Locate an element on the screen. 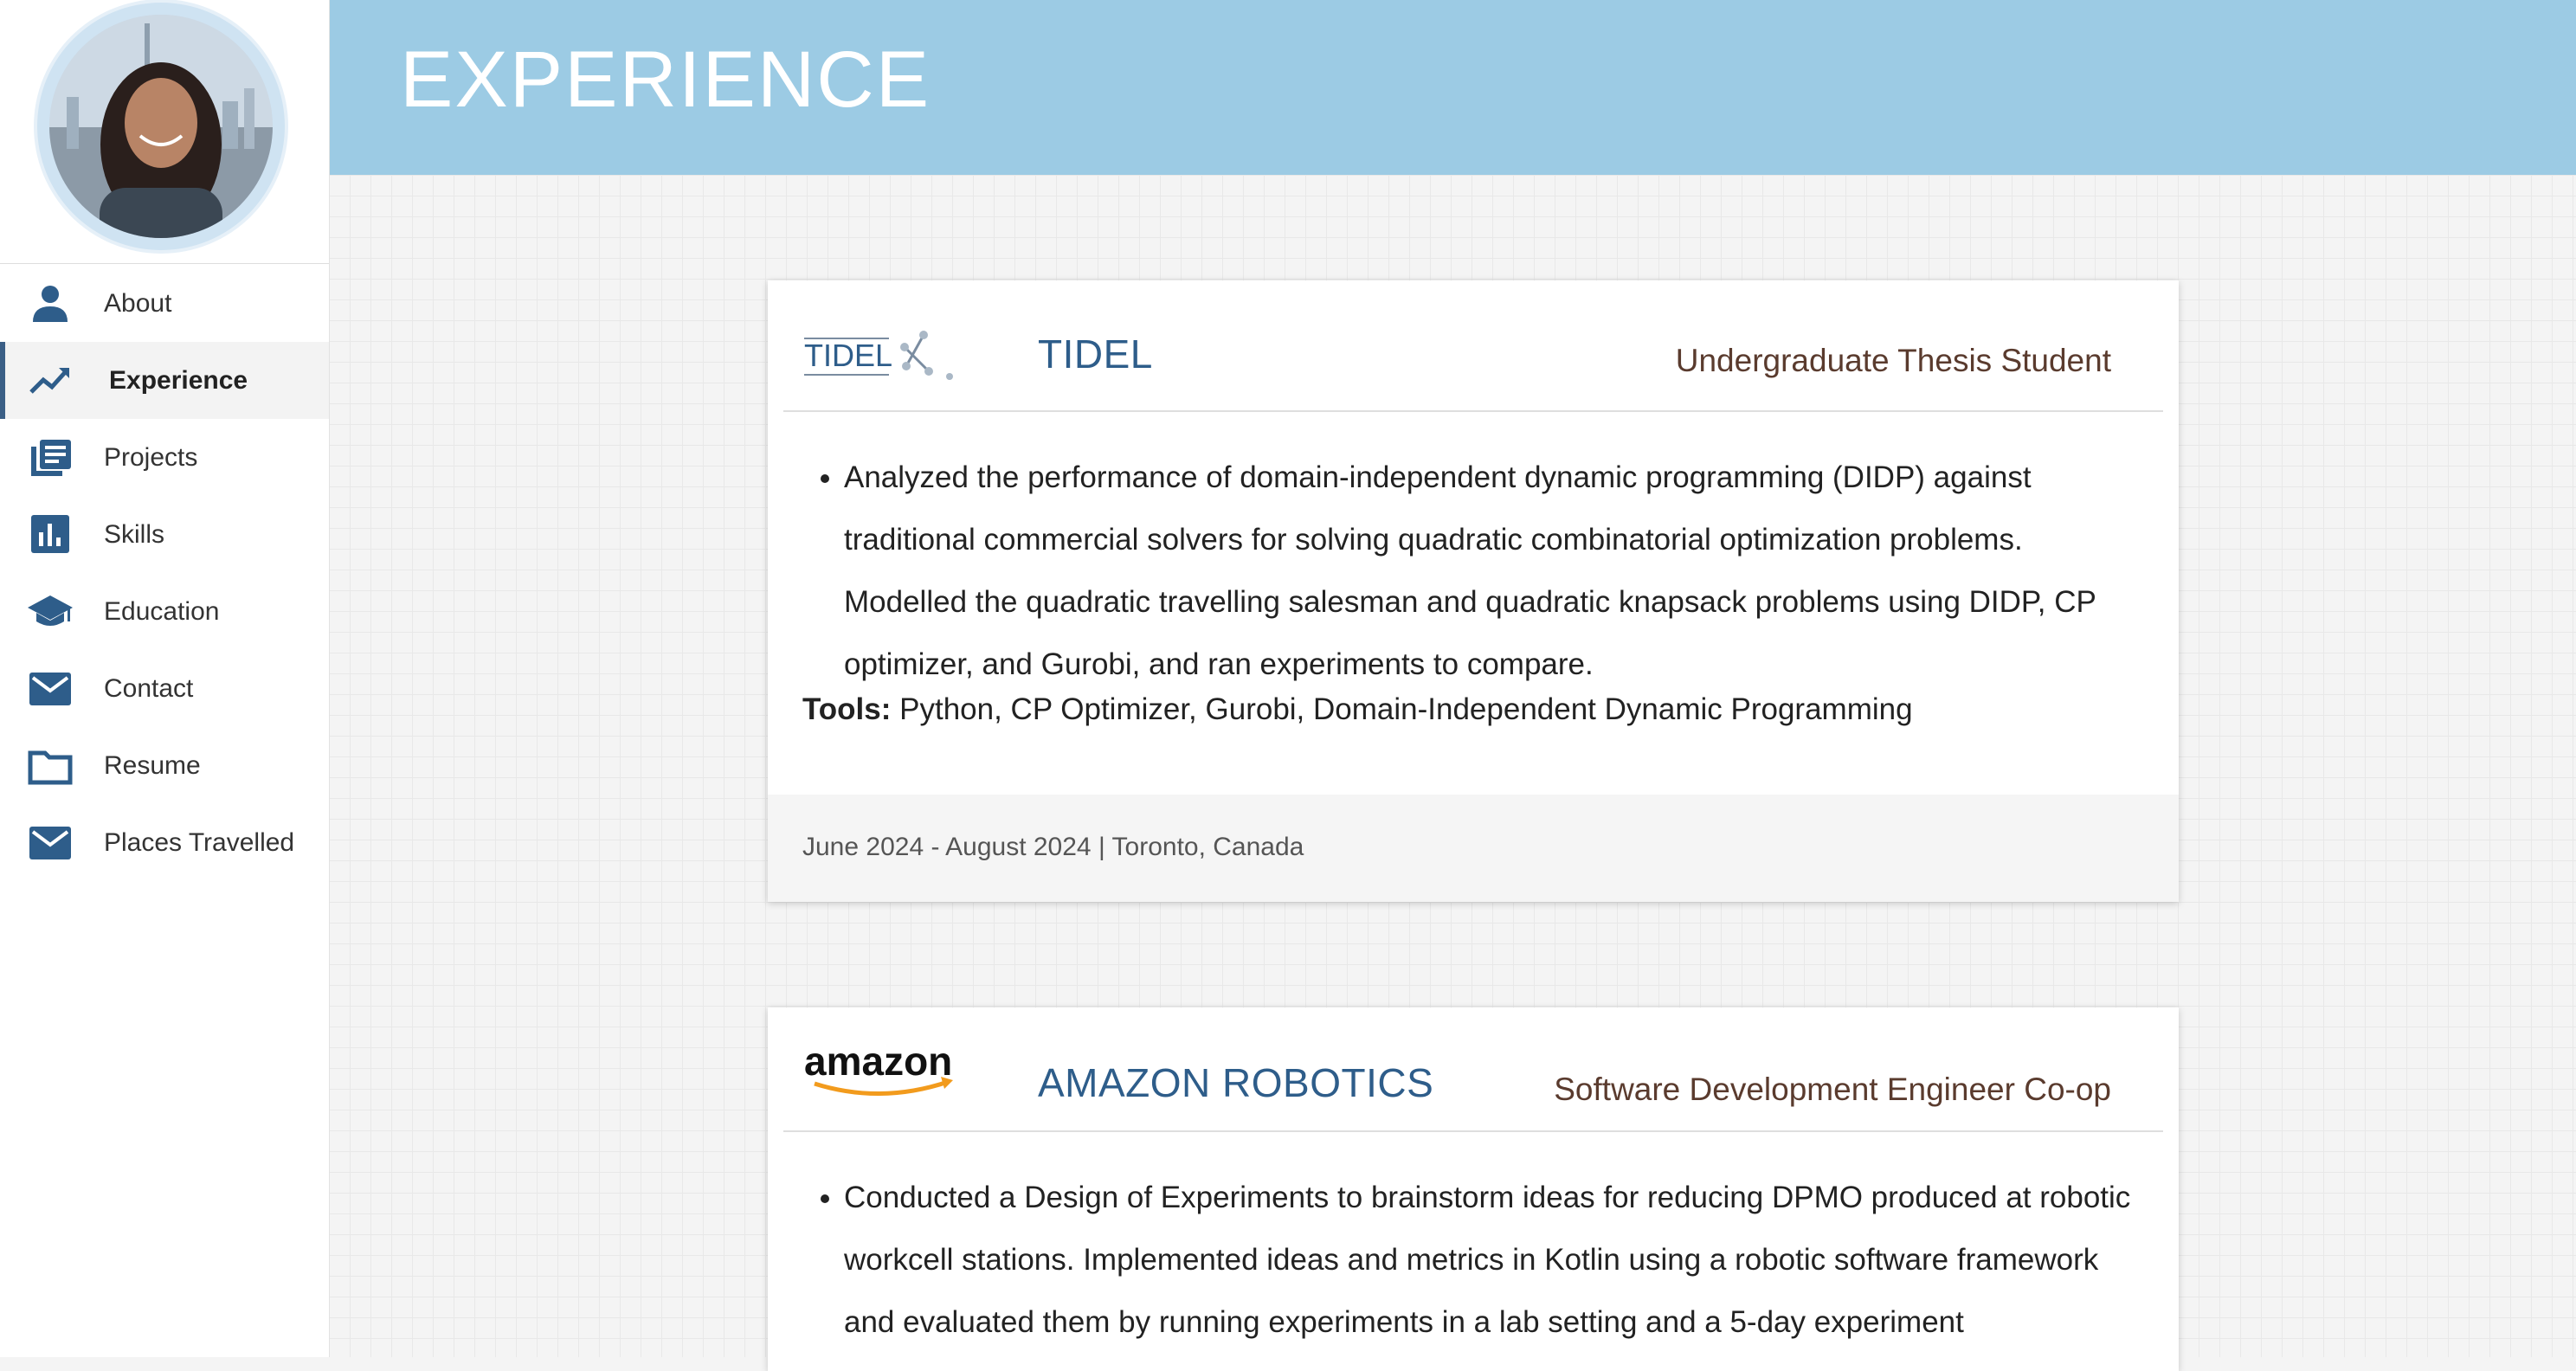 This screenshot has height=1371, width=2576. sidebar-item-label: Contact is located at coordinates (149, 688).